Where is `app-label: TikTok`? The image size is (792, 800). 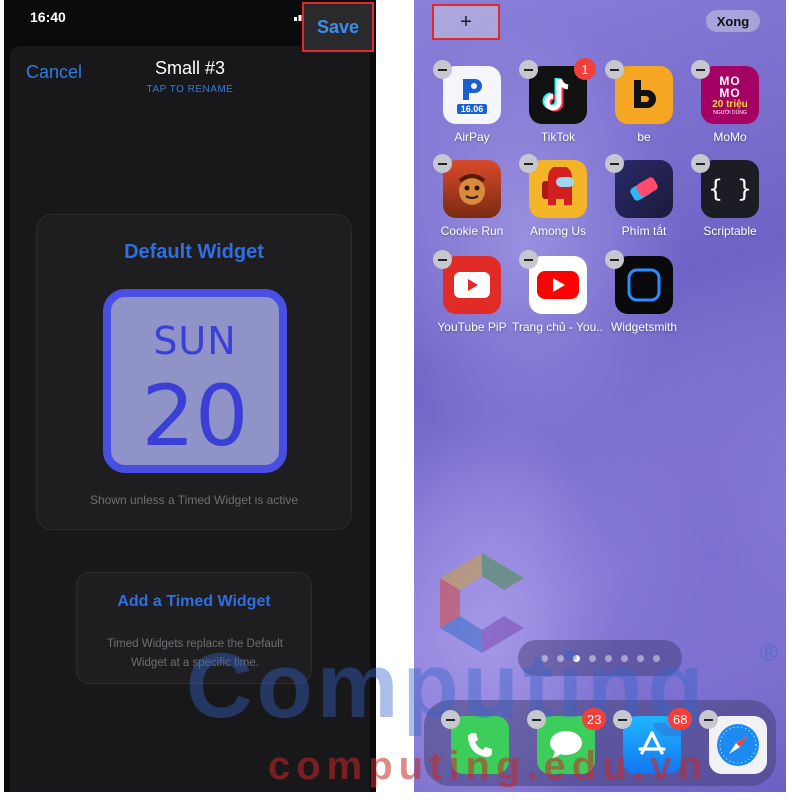 app-label: TikTok is located at coordinates (558, 137).